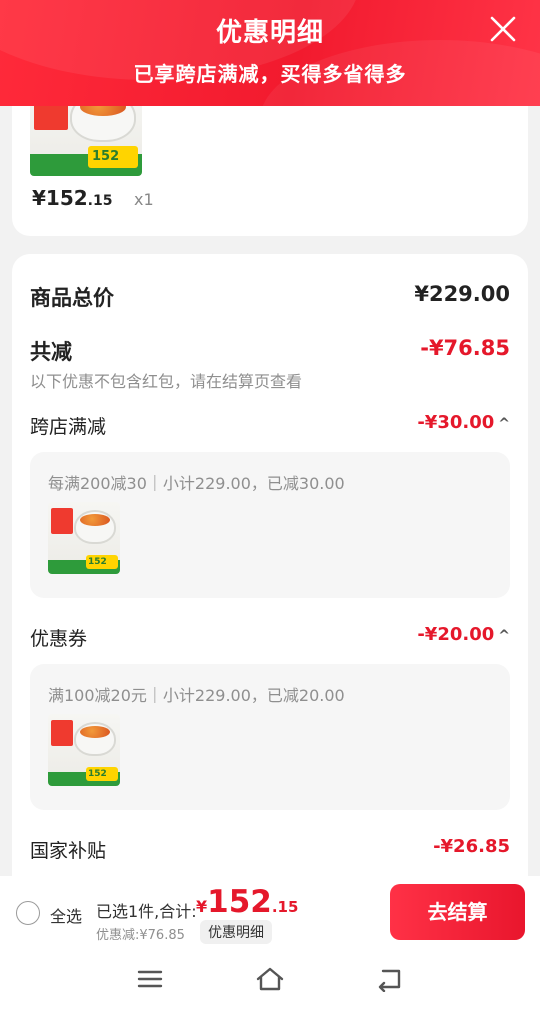 Image resolution: width=540 pixels, height=1013 pixels. Describe the element at coordinates (457, 912) in the screenshot. I see `checkout-button: 去结算` at that location.